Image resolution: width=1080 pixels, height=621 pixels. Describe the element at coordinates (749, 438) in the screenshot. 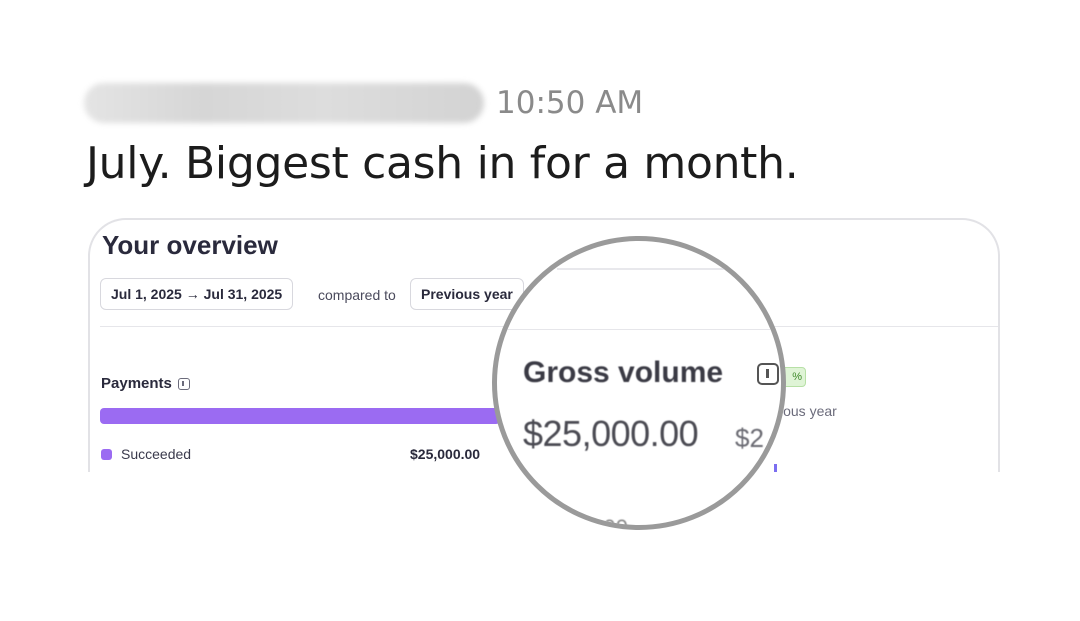

I see `gross-volume-compare-value: $2` at that location.